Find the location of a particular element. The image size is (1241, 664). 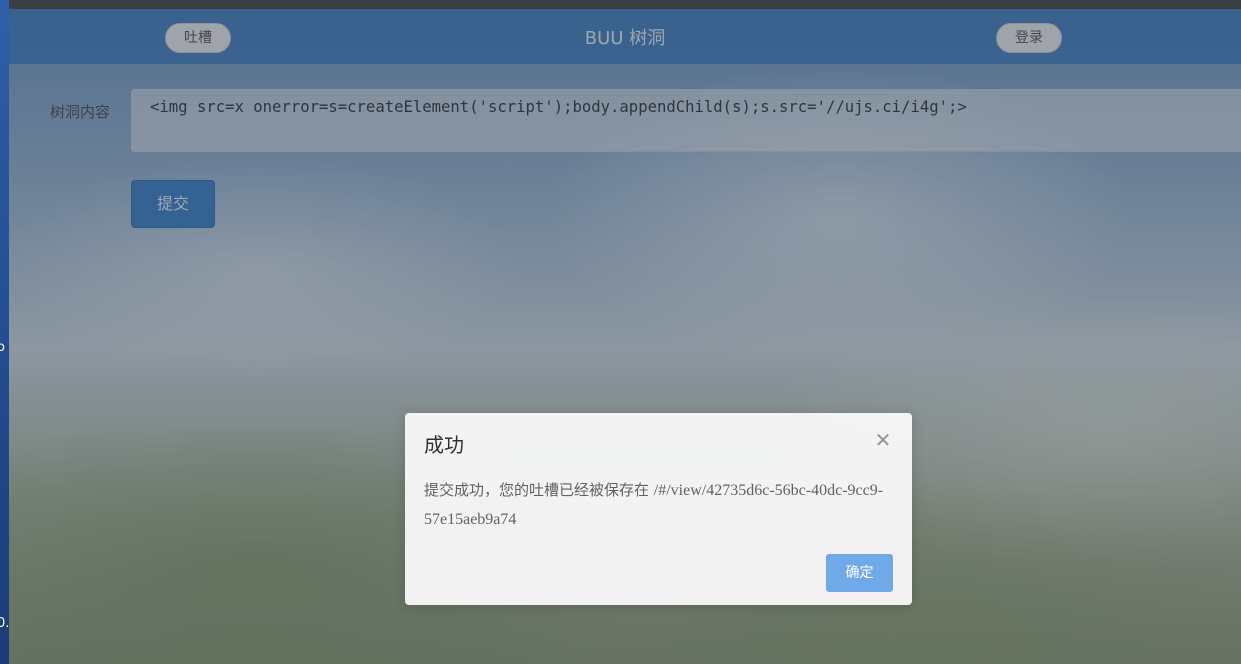

desktop-edge: o 0. is located at coordinates (4, 332).